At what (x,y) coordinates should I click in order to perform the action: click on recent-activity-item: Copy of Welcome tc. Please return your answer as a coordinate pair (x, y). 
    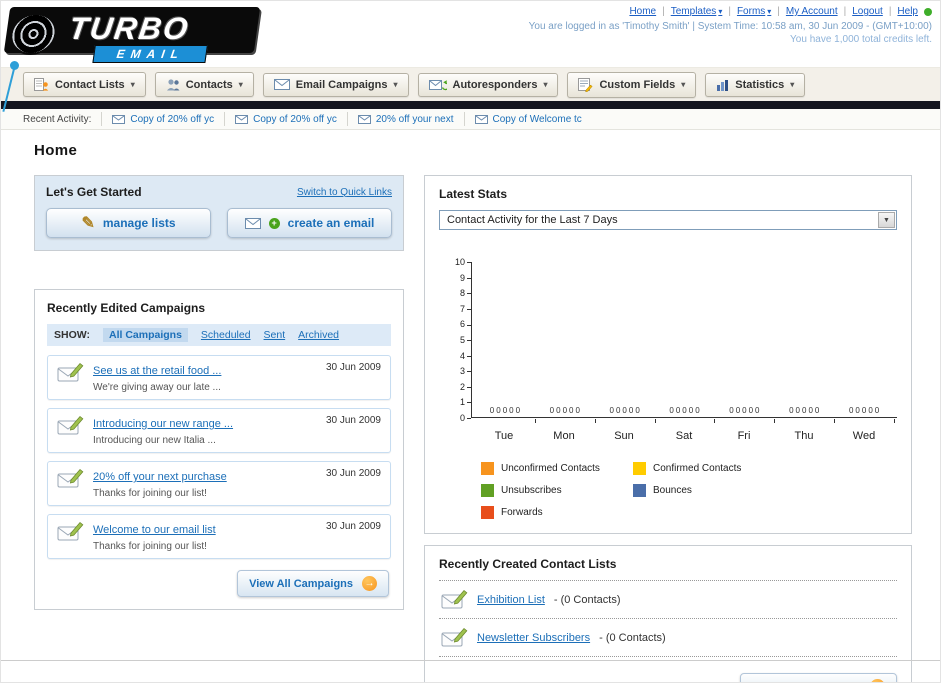
    Looking at the image, I should click on (527, 119).